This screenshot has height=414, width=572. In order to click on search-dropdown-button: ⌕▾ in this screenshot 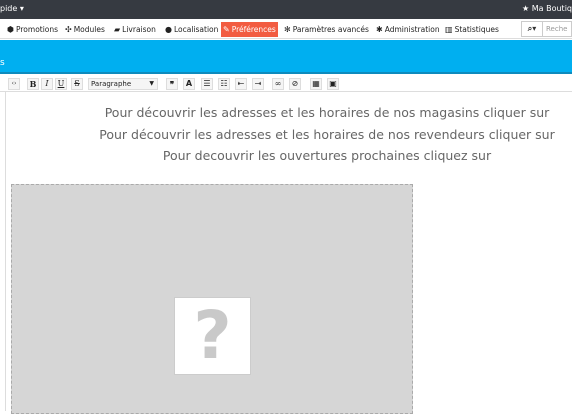, I will do `click(532, 29)`.